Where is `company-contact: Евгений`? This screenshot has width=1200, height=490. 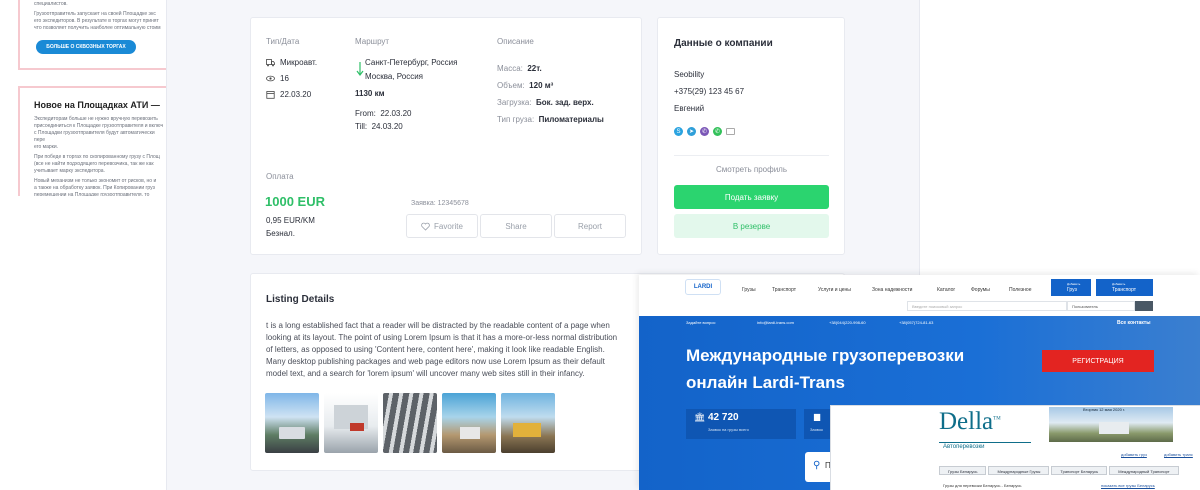
company-contact: Евгений is located at coordinates (689, 108).